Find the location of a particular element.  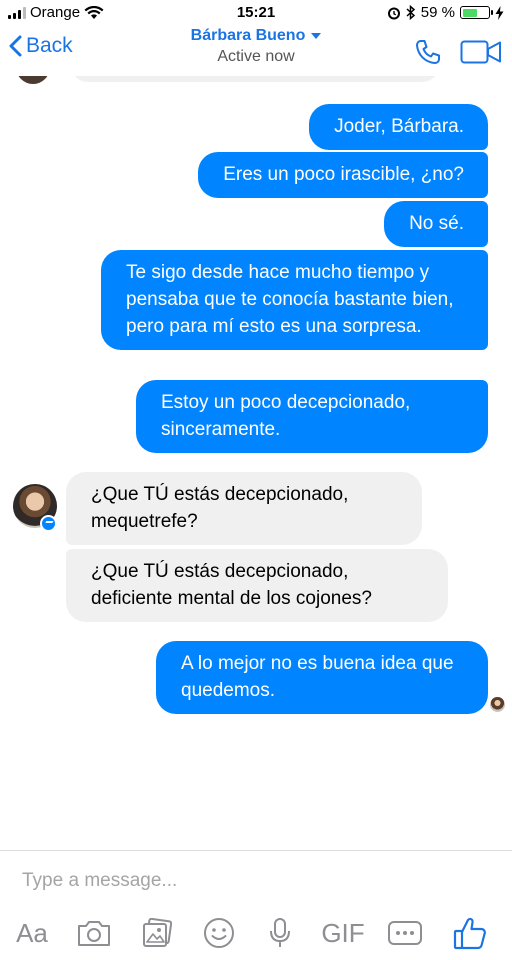

incoming-message: ¿Que TÚ estás decepcionado, mequetrefe? is located at coordinates (244, 508).